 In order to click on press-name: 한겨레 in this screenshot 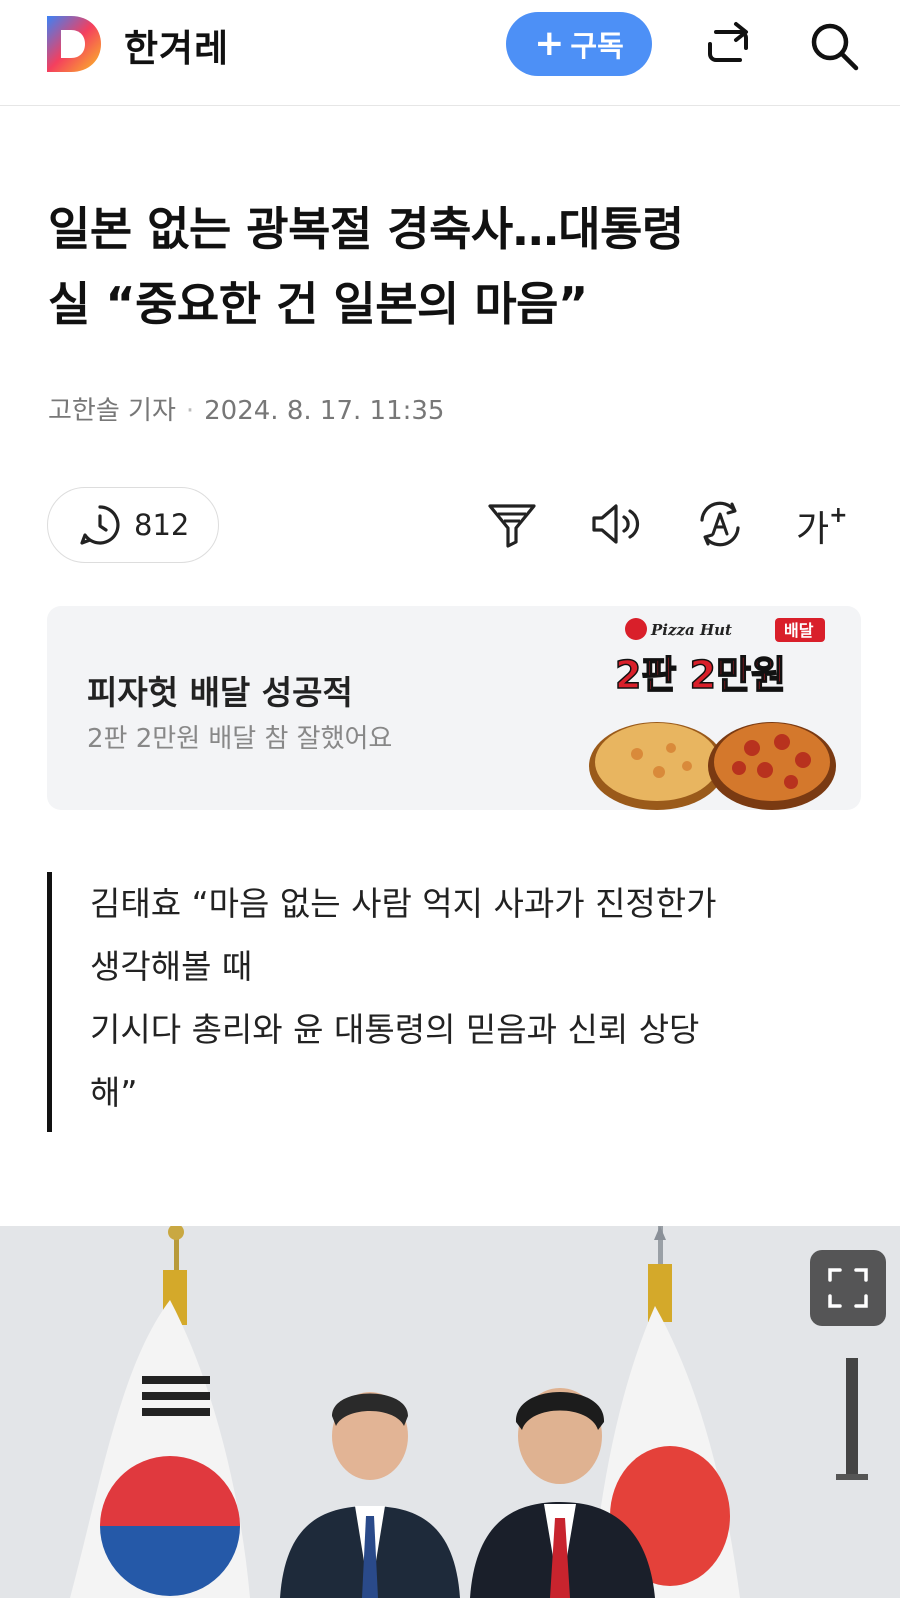, I will do `click(176, 45)`.